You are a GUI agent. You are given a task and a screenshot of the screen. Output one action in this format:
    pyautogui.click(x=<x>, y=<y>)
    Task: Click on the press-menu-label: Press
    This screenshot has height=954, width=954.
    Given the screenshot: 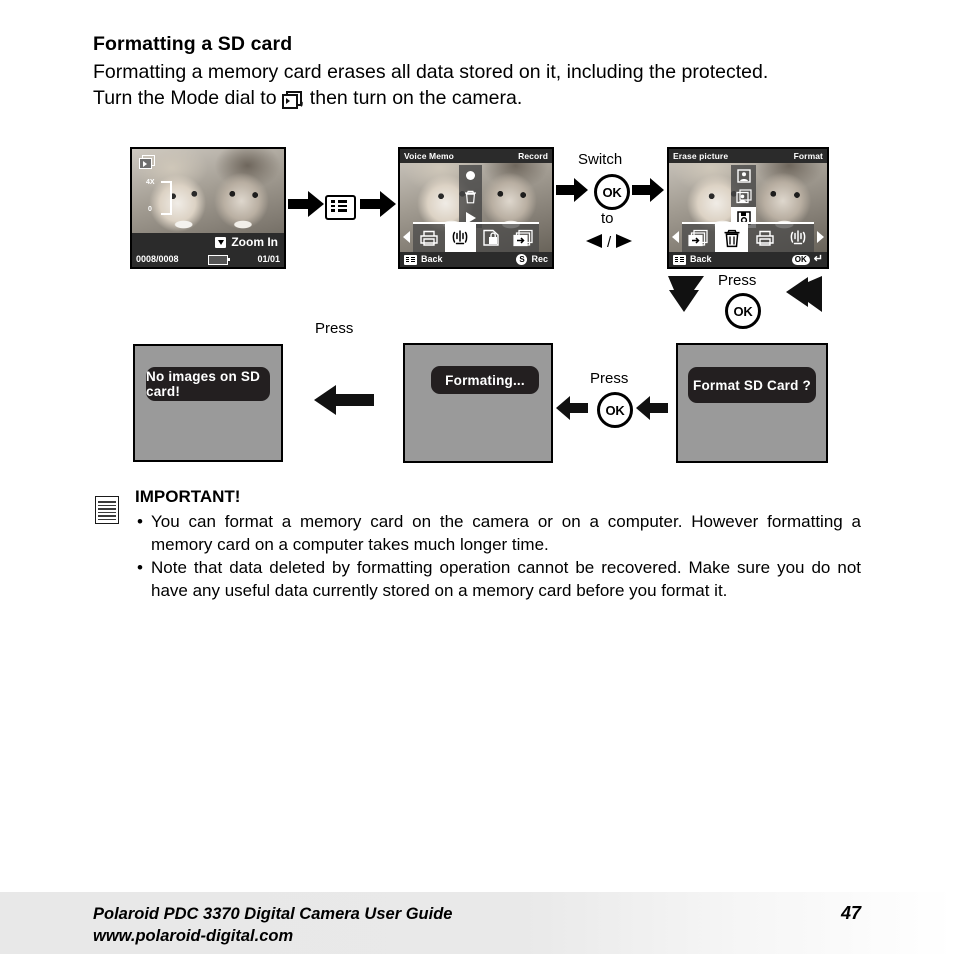 What is the action you would take?
    pyautogui.click(x=334, y=328)
    